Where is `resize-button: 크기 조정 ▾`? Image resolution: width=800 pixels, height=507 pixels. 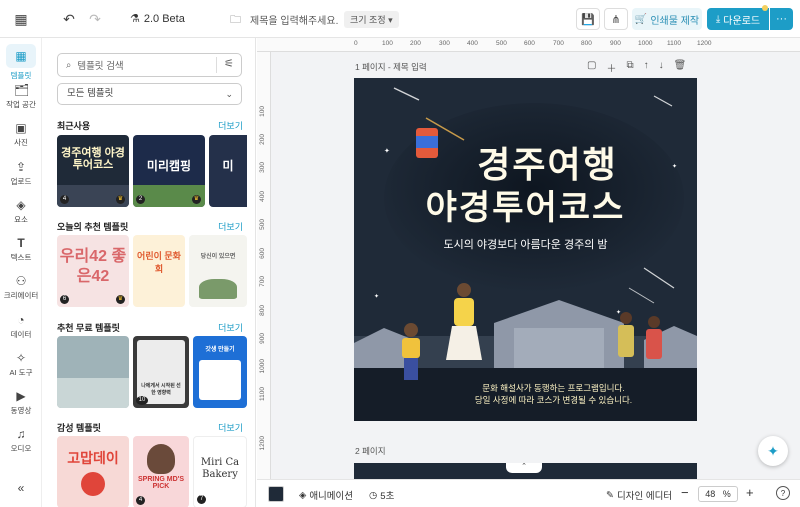
resize-button: 크기 조정 ▾ is located at coordinates (371, 19).